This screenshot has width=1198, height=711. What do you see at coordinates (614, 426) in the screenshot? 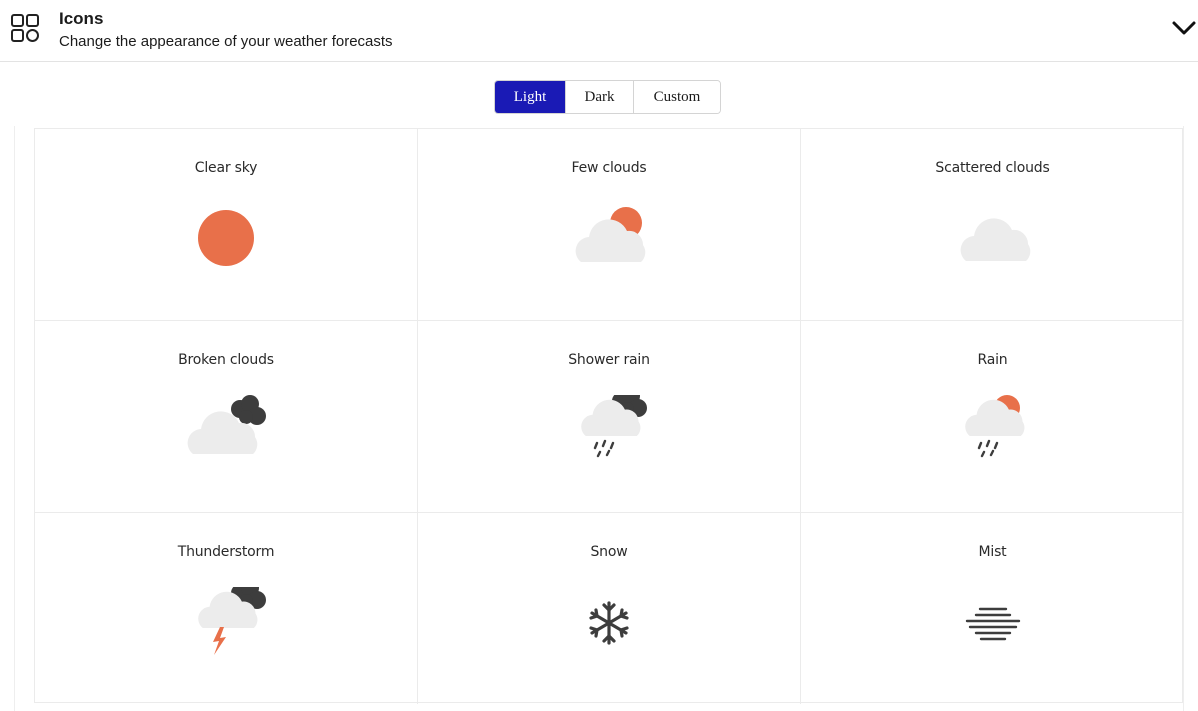
I see `shower-rain-icon` at bounding box center [614, 426].